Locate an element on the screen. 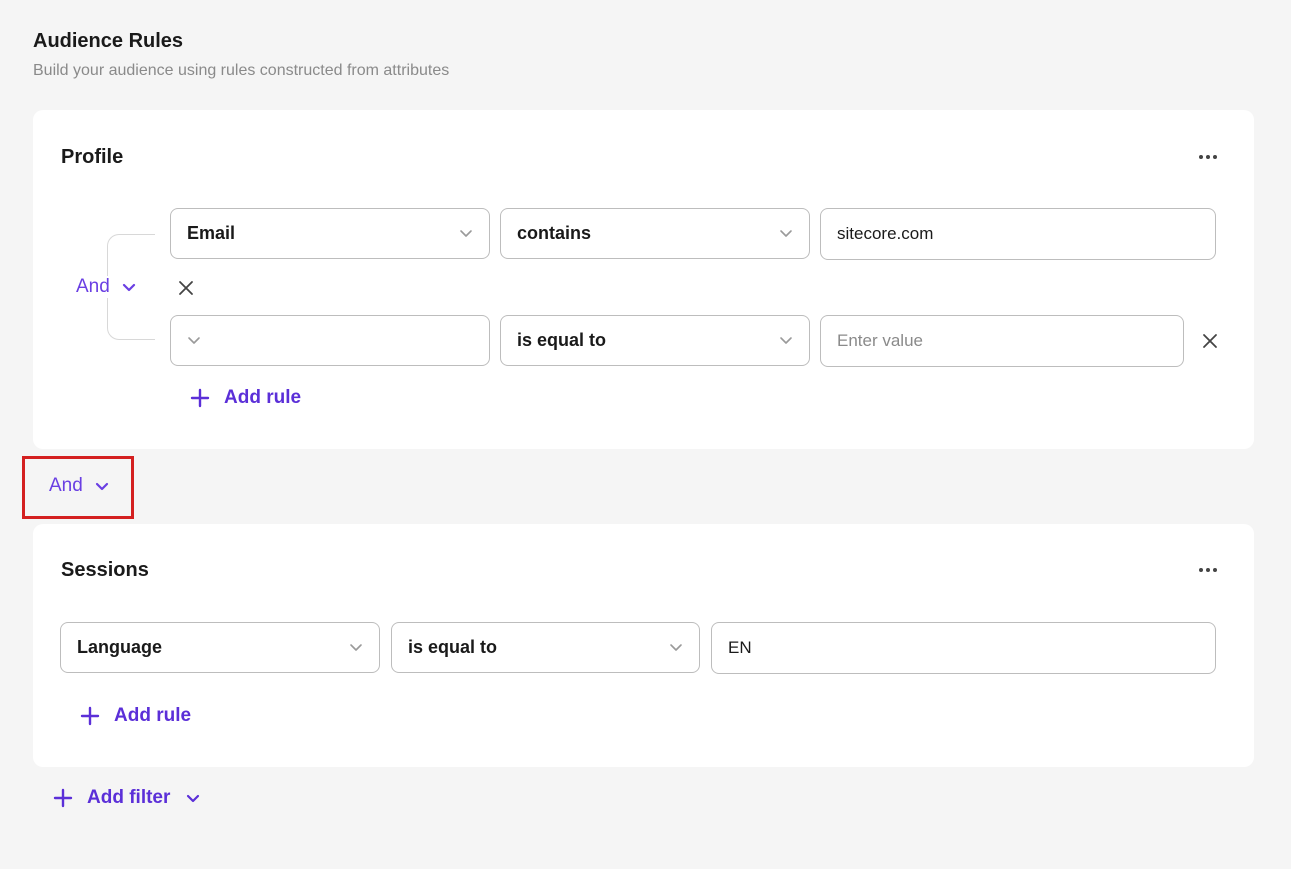 The height and width of the screenshot is (869, 1291). filter-operator-dropdown: And is located at coordinates (79, 486).